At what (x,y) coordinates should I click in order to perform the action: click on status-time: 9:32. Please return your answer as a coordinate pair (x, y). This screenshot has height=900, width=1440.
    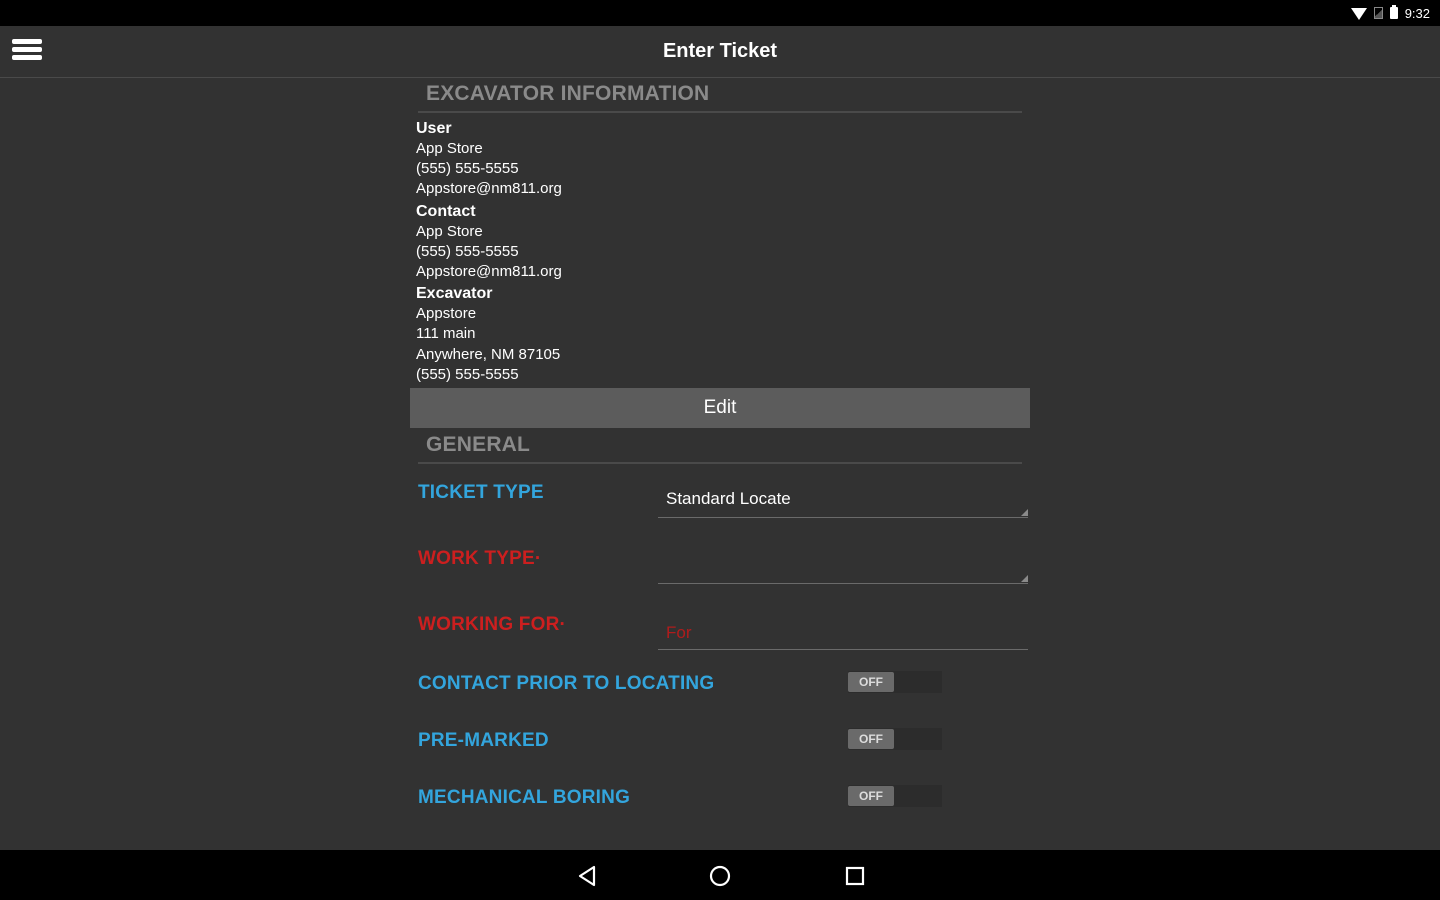
    Looking at the image, I should click on (1417, 13).